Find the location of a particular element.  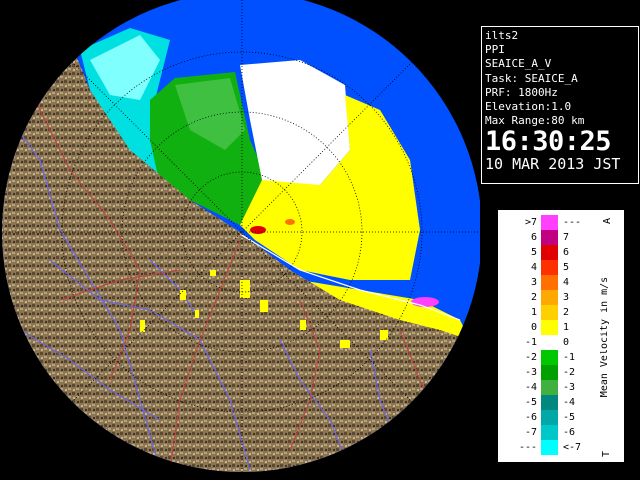

legend-upper-bound: -2 is located at coordinates (569, 372).